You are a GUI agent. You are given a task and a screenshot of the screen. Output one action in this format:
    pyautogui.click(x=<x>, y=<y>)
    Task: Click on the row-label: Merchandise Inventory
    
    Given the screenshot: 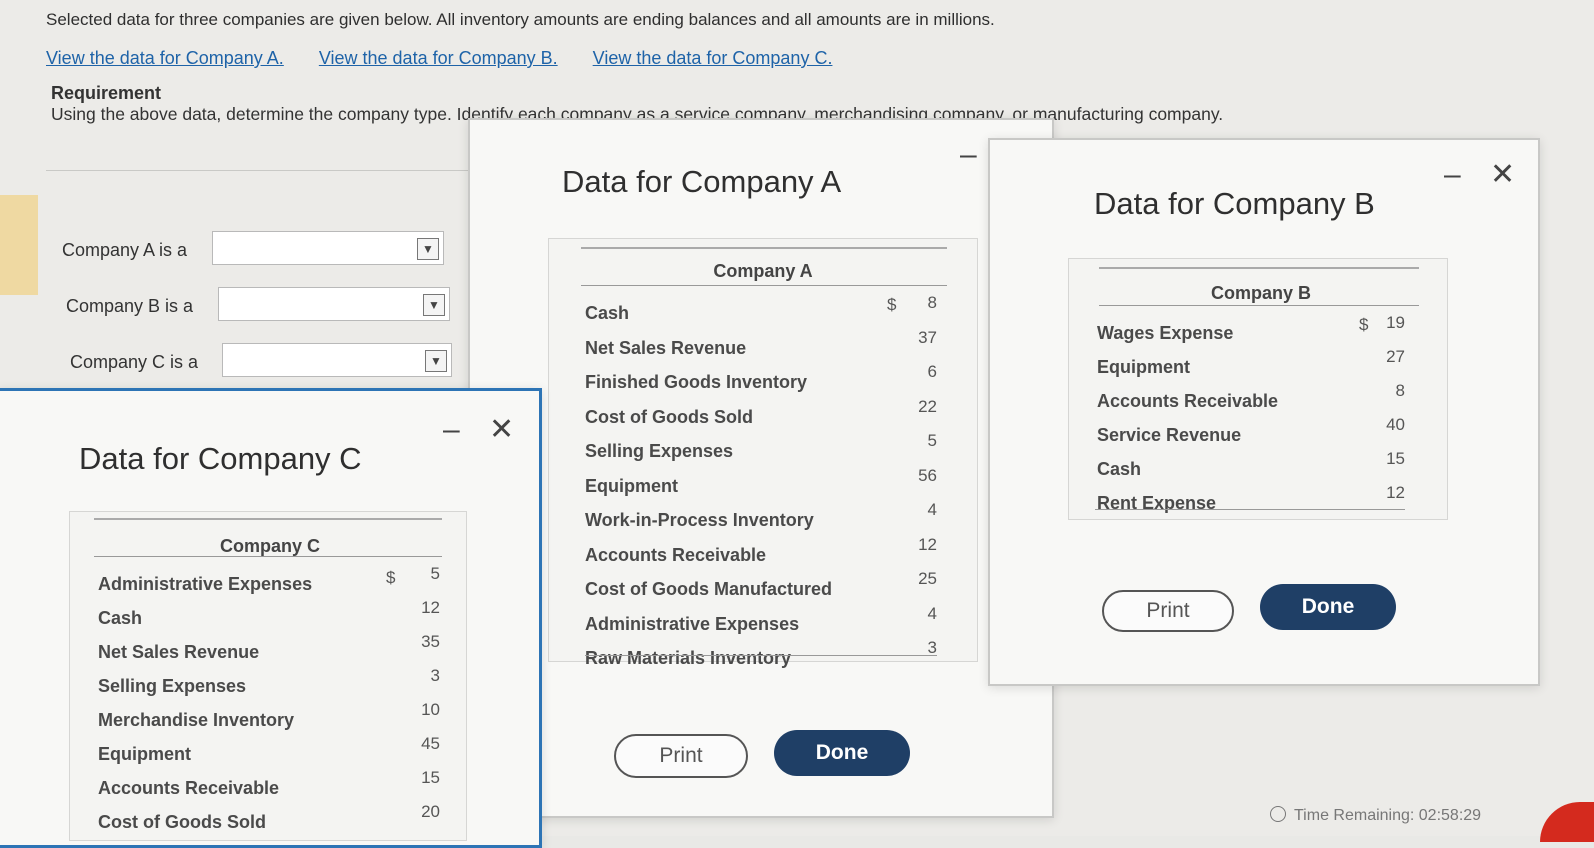 What is the action you would take?
    pyautogui.click(x=196, y=720)
    